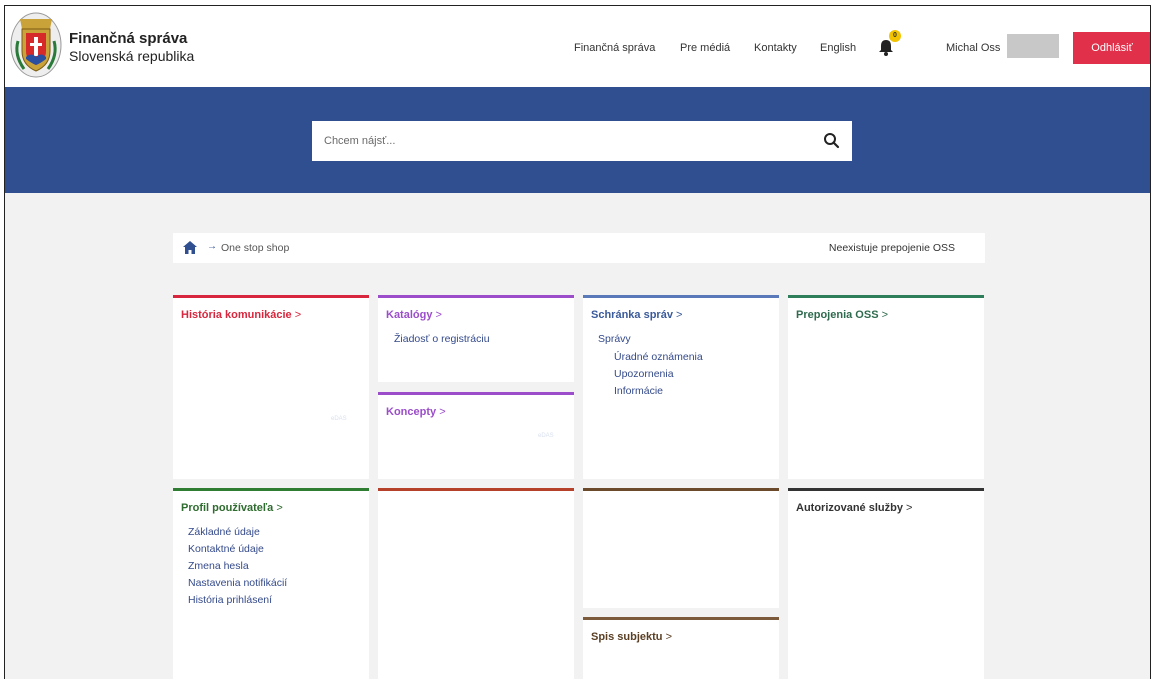 Image resolution: width=1155 pixels, height=679 pixels. I want to click on tile-title-katalogy: Katalógy >, so click(414, 315).